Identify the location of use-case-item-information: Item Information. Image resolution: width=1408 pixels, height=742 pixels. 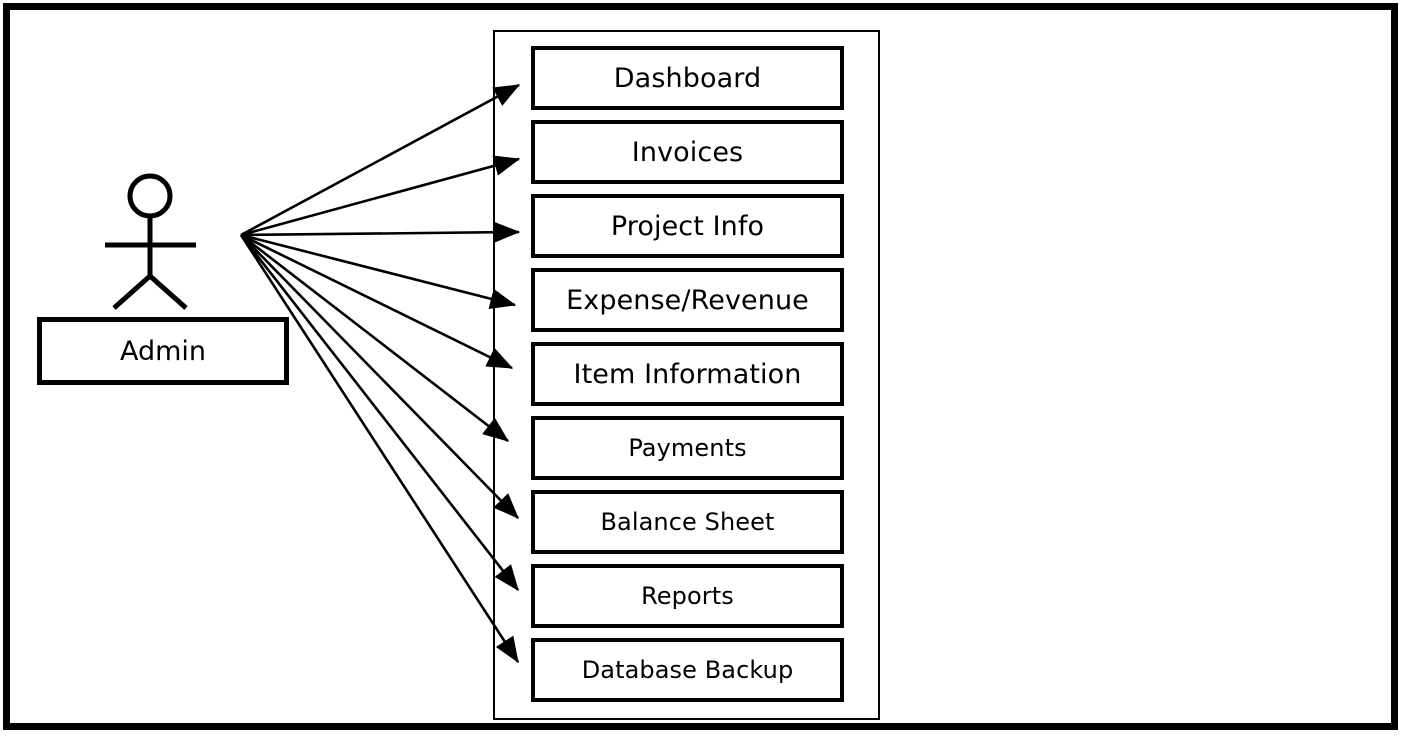
(687, 374).